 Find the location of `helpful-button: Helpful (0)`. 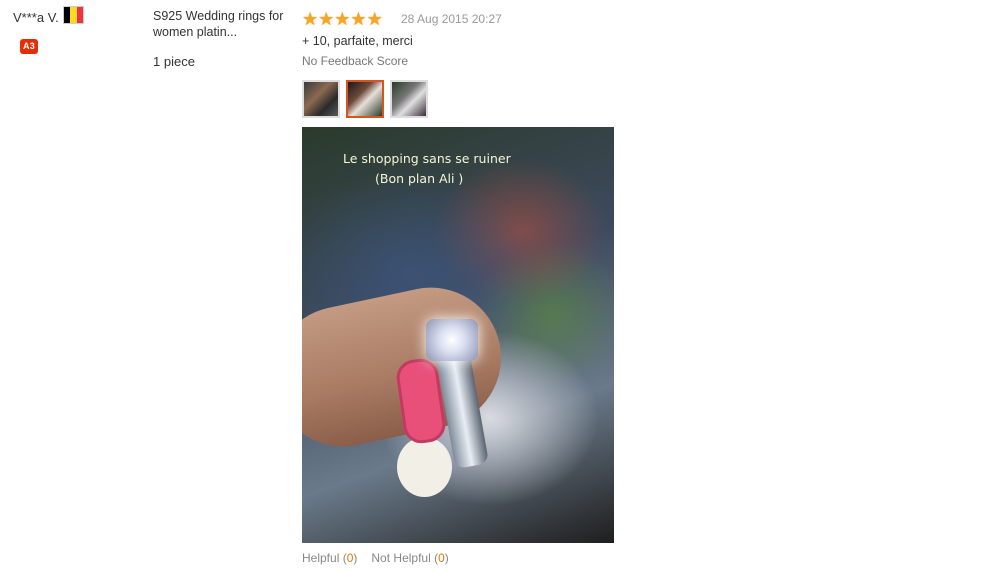

helpful-button: Helpful (0) is located at coordinates (329, 558).